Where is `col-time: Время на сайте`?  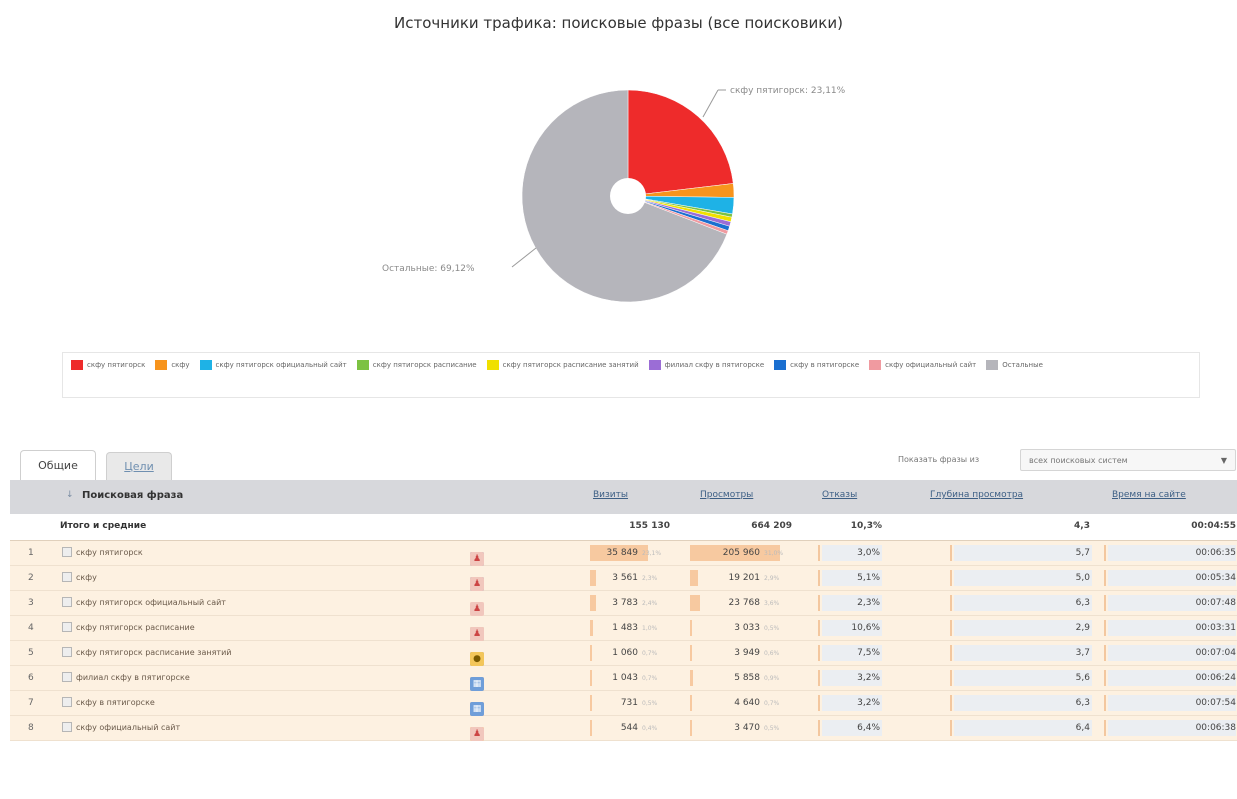
col-time: Время на сайте is located at coordinates (1149, 495).